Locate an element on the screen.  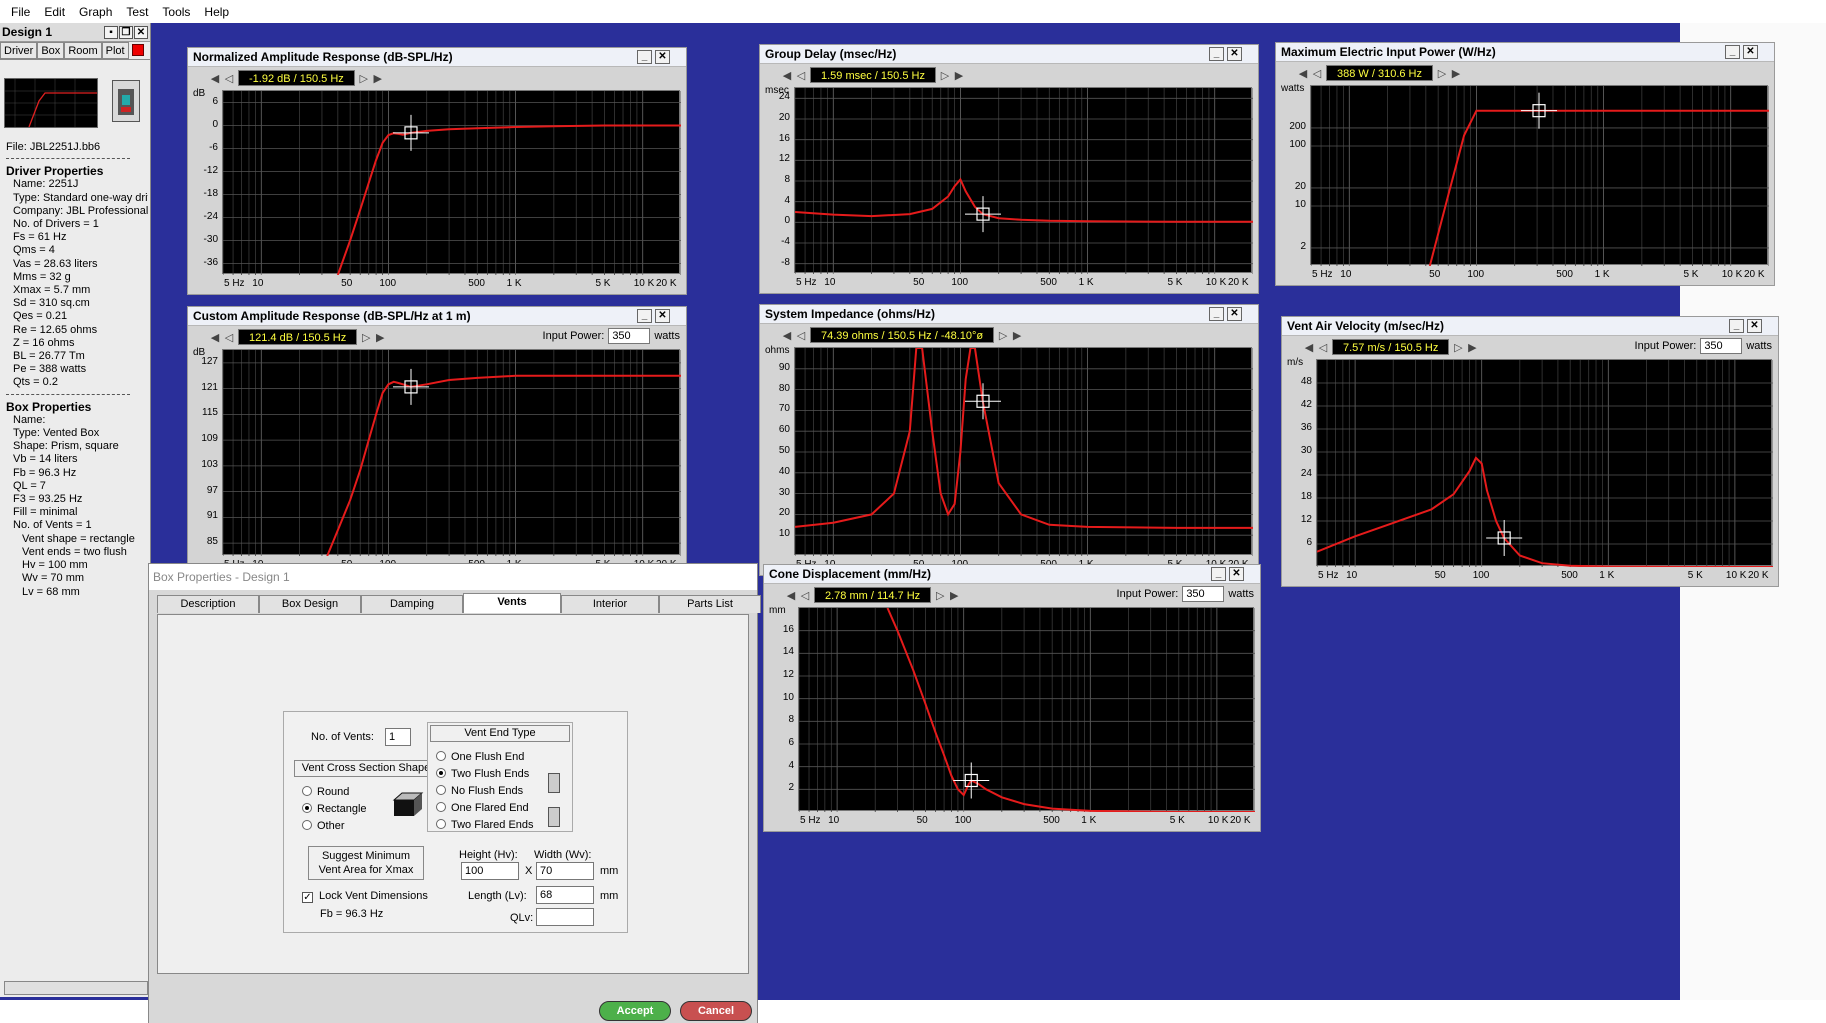
menu-graph: Graph is located at coordinates (95, 12).